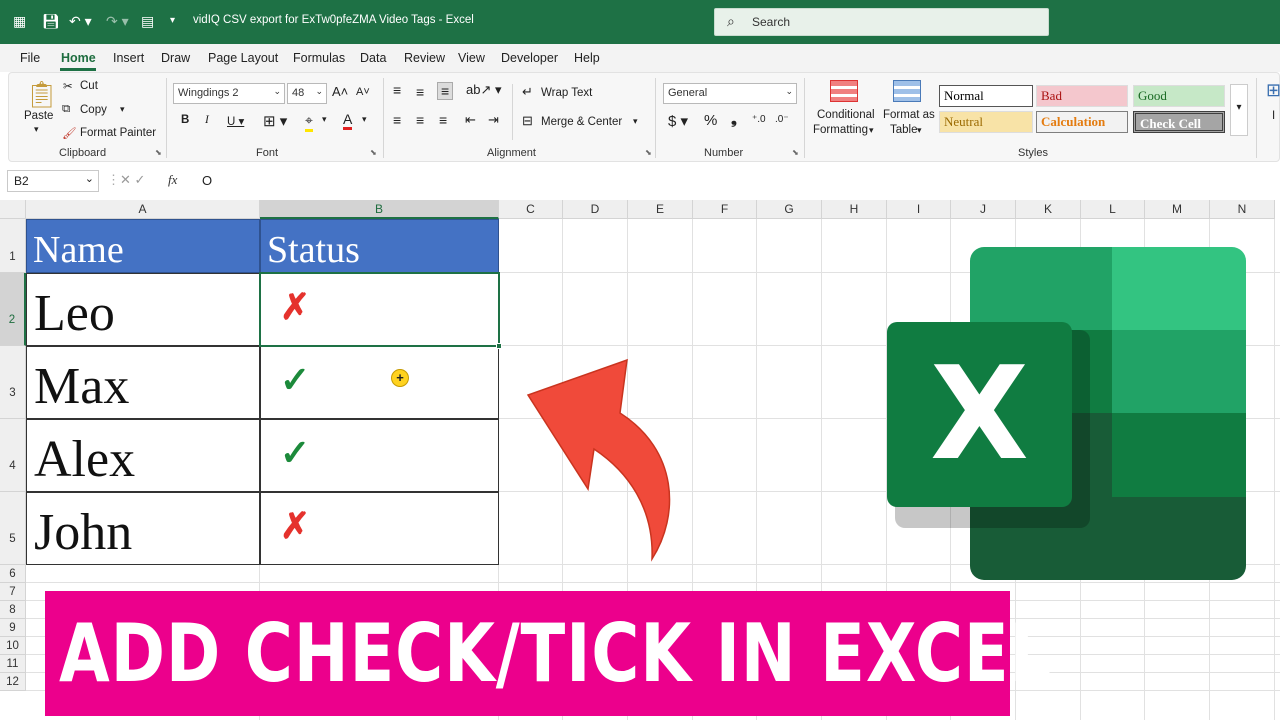 Image resolution: width=1280 pixels, height=720 pixels. What do you see at coordinates (13, 528) in the screenshot?
I see `row-header-5: 5` at bounding box center [13, 528].